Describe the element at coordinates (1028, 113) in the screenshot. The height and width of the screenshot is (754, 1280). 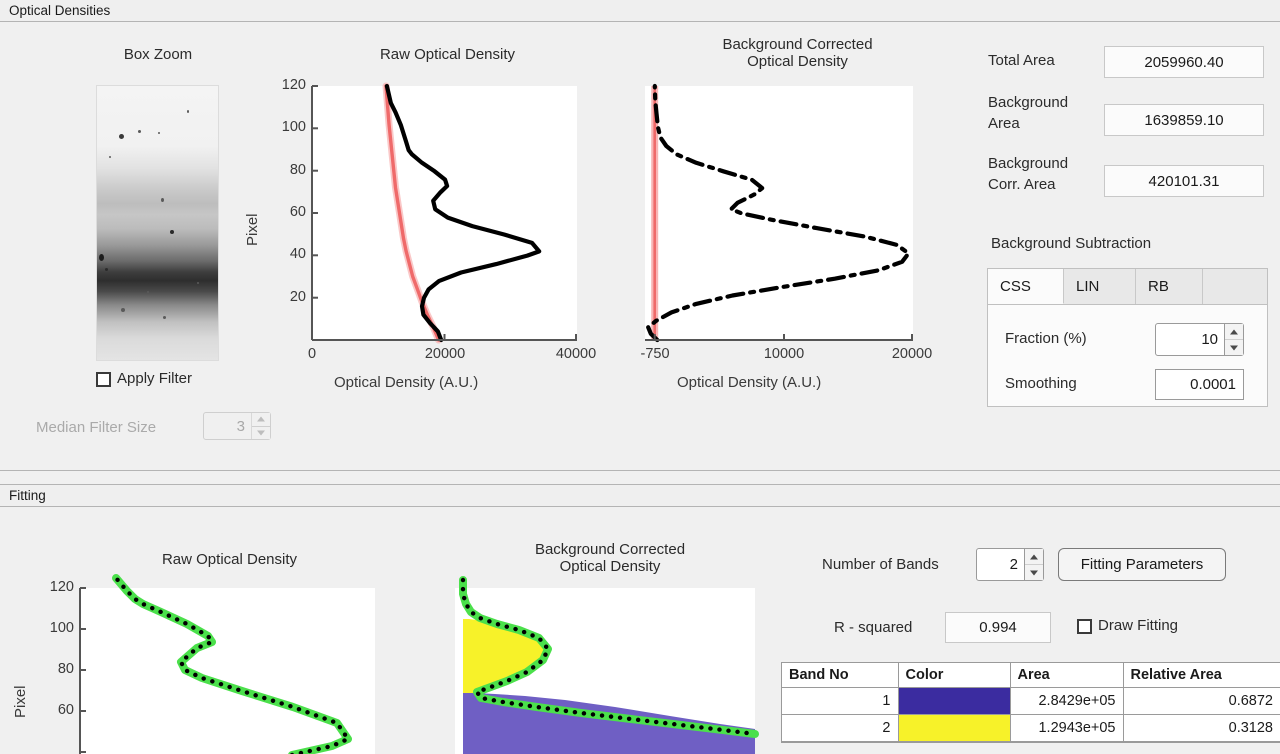
I see `background-area-label: Background Area` at that location.